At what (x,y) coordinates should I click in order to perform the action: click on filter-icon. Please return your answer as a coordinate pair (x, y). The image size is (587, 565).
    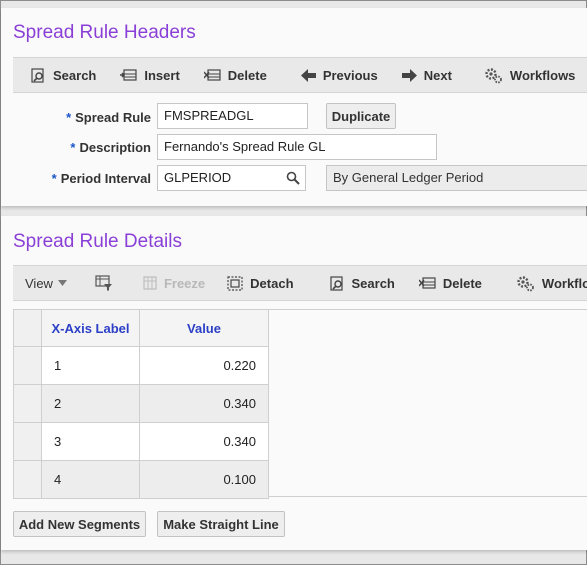
    Looking at the image, I should click on (103, 283).